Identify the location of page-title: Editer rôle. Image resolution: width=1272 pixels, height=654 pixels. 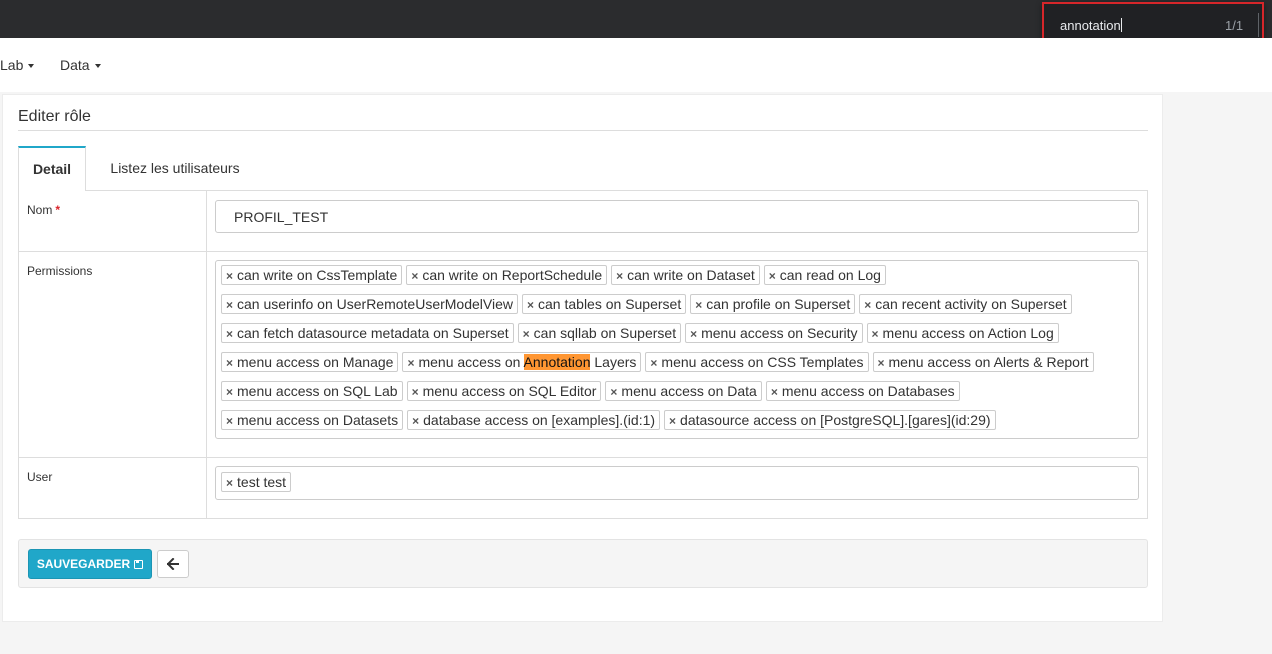
(54, 116).